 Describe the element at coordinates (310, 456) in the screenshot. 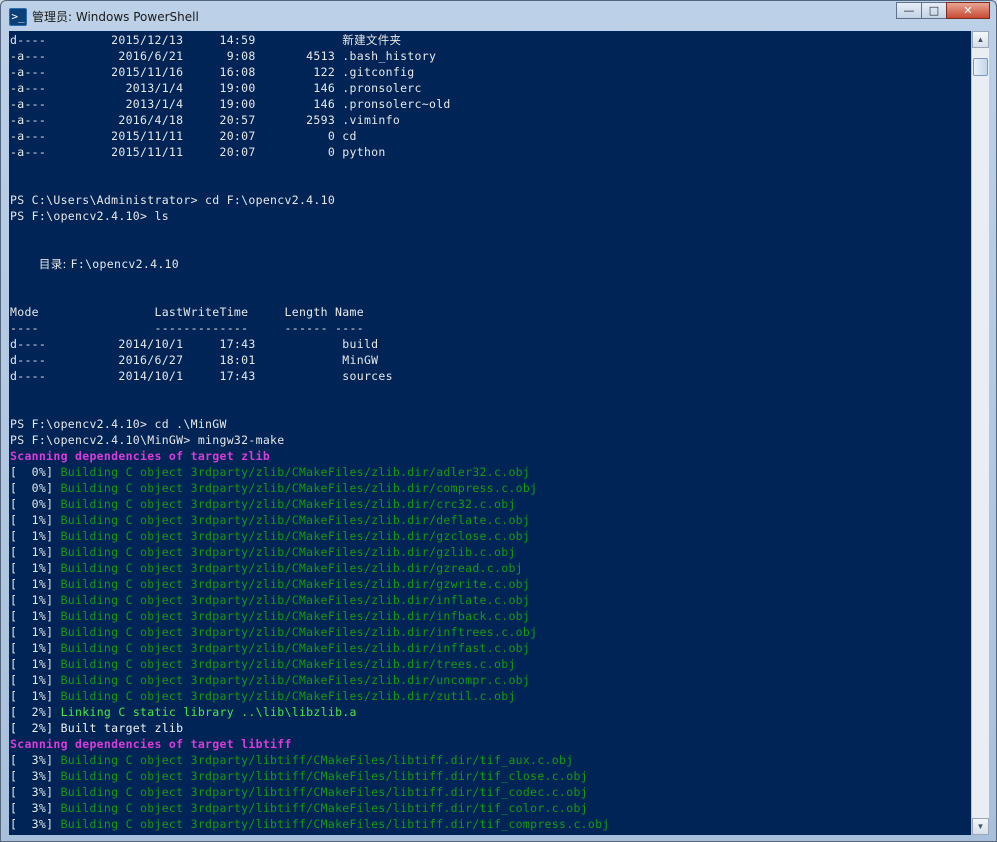

I see `console-line: Scanning dependencies of target zlib` at that location.